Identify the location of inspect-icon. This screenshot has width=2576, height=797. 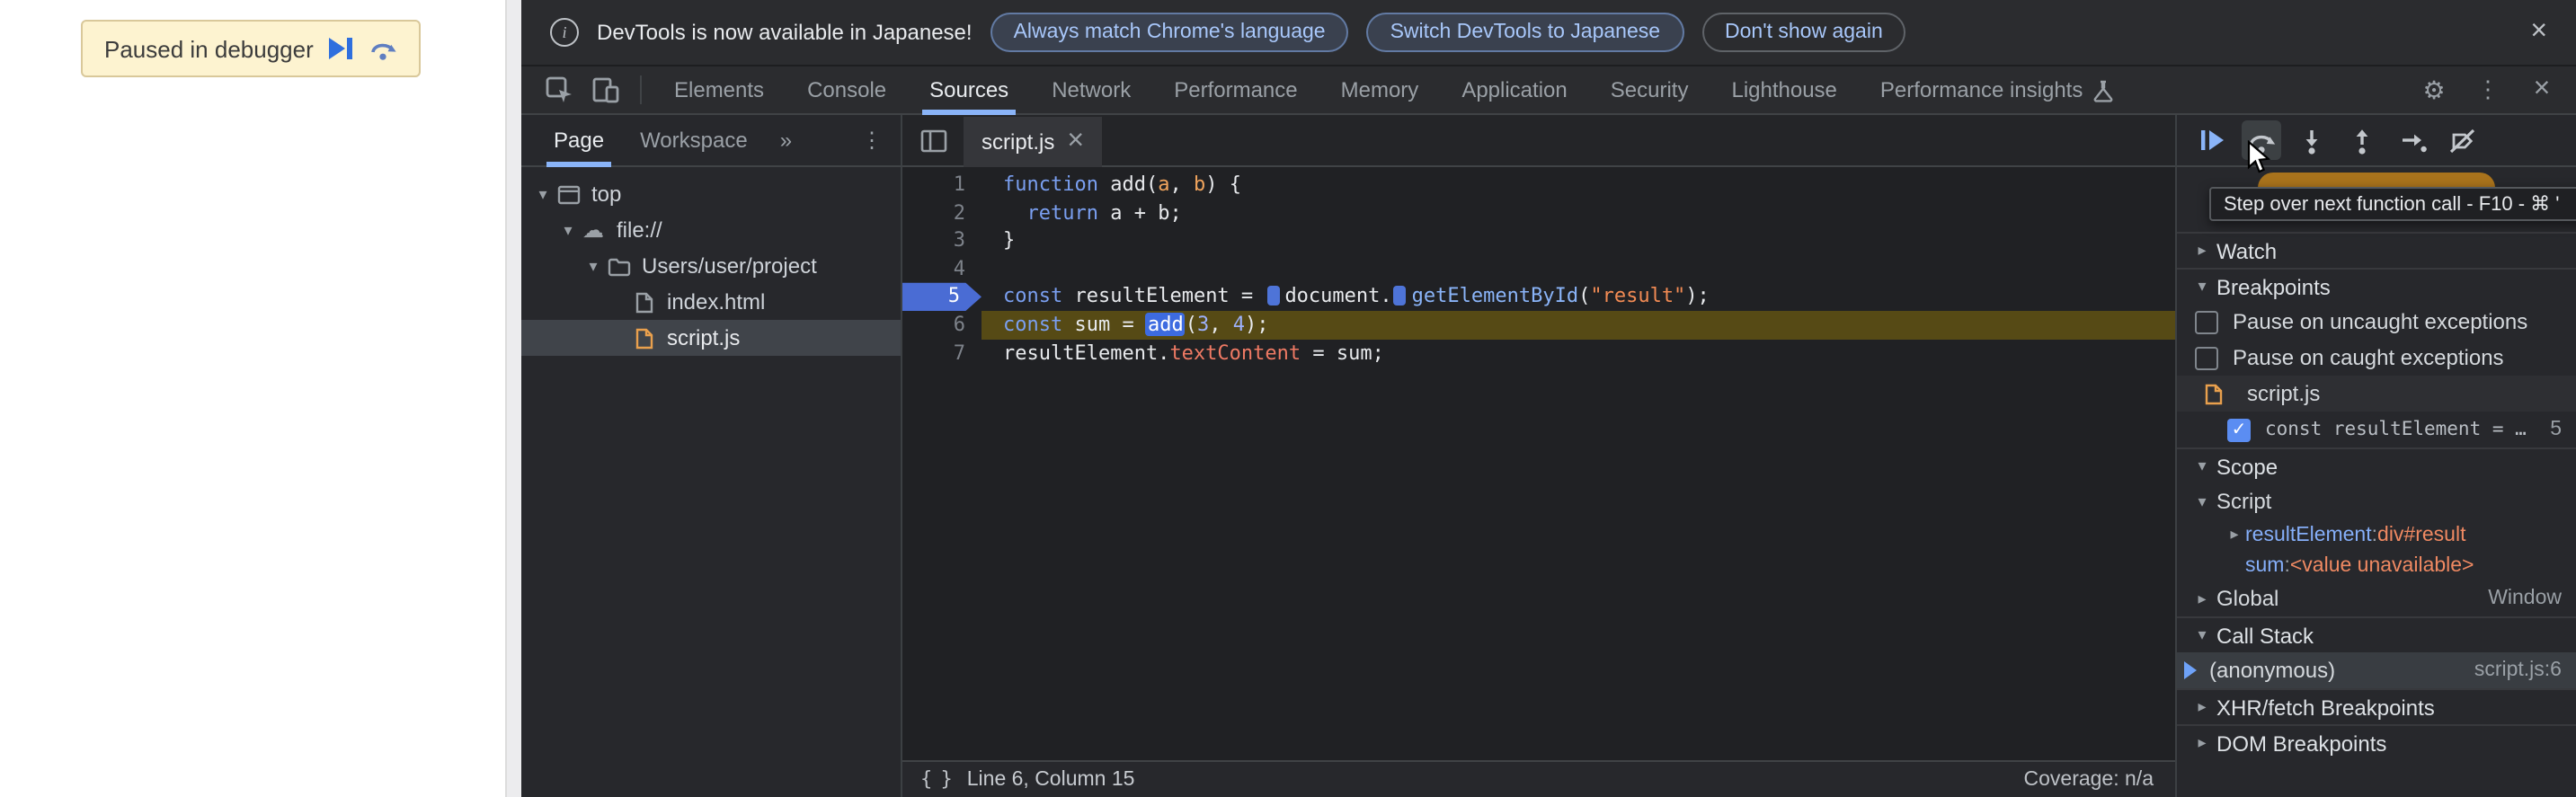
(559, 90).